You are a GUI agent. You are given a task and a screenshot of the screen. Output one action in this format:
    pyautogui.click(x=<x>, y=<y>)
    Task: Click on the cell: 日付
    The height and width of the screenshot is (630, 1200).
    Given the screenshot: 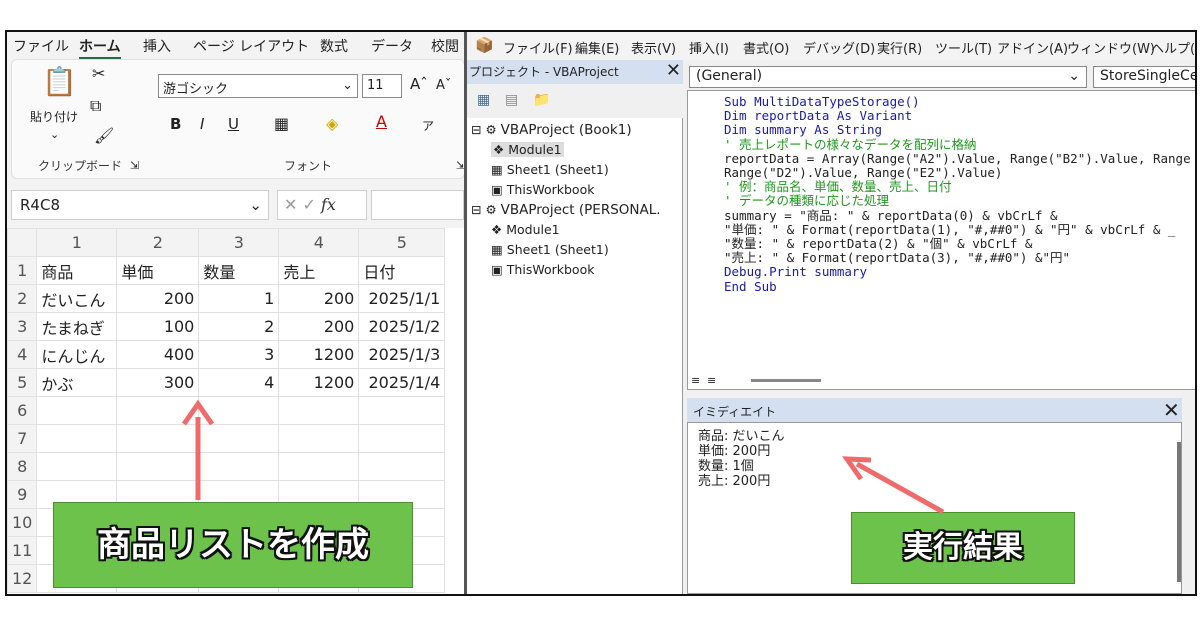 What is the action you would take?
    pyautogui.click(x=402, y=270)
    